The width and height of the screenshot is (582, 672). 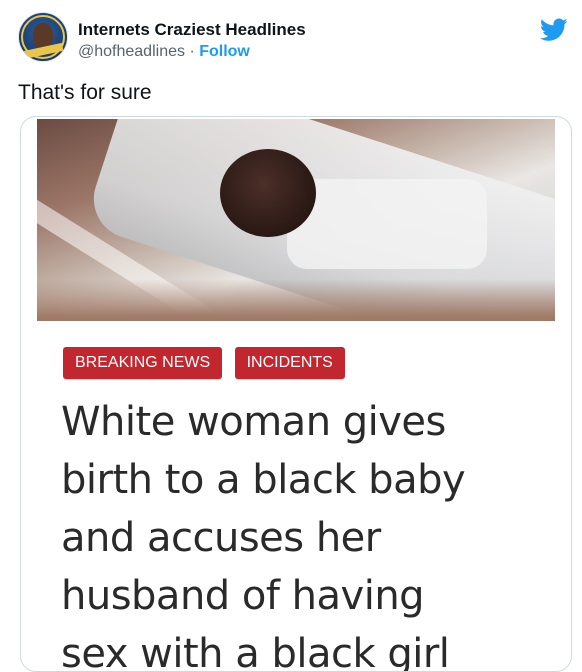 I want to click on twitter-bird-icon, so click(x=554, y=30).